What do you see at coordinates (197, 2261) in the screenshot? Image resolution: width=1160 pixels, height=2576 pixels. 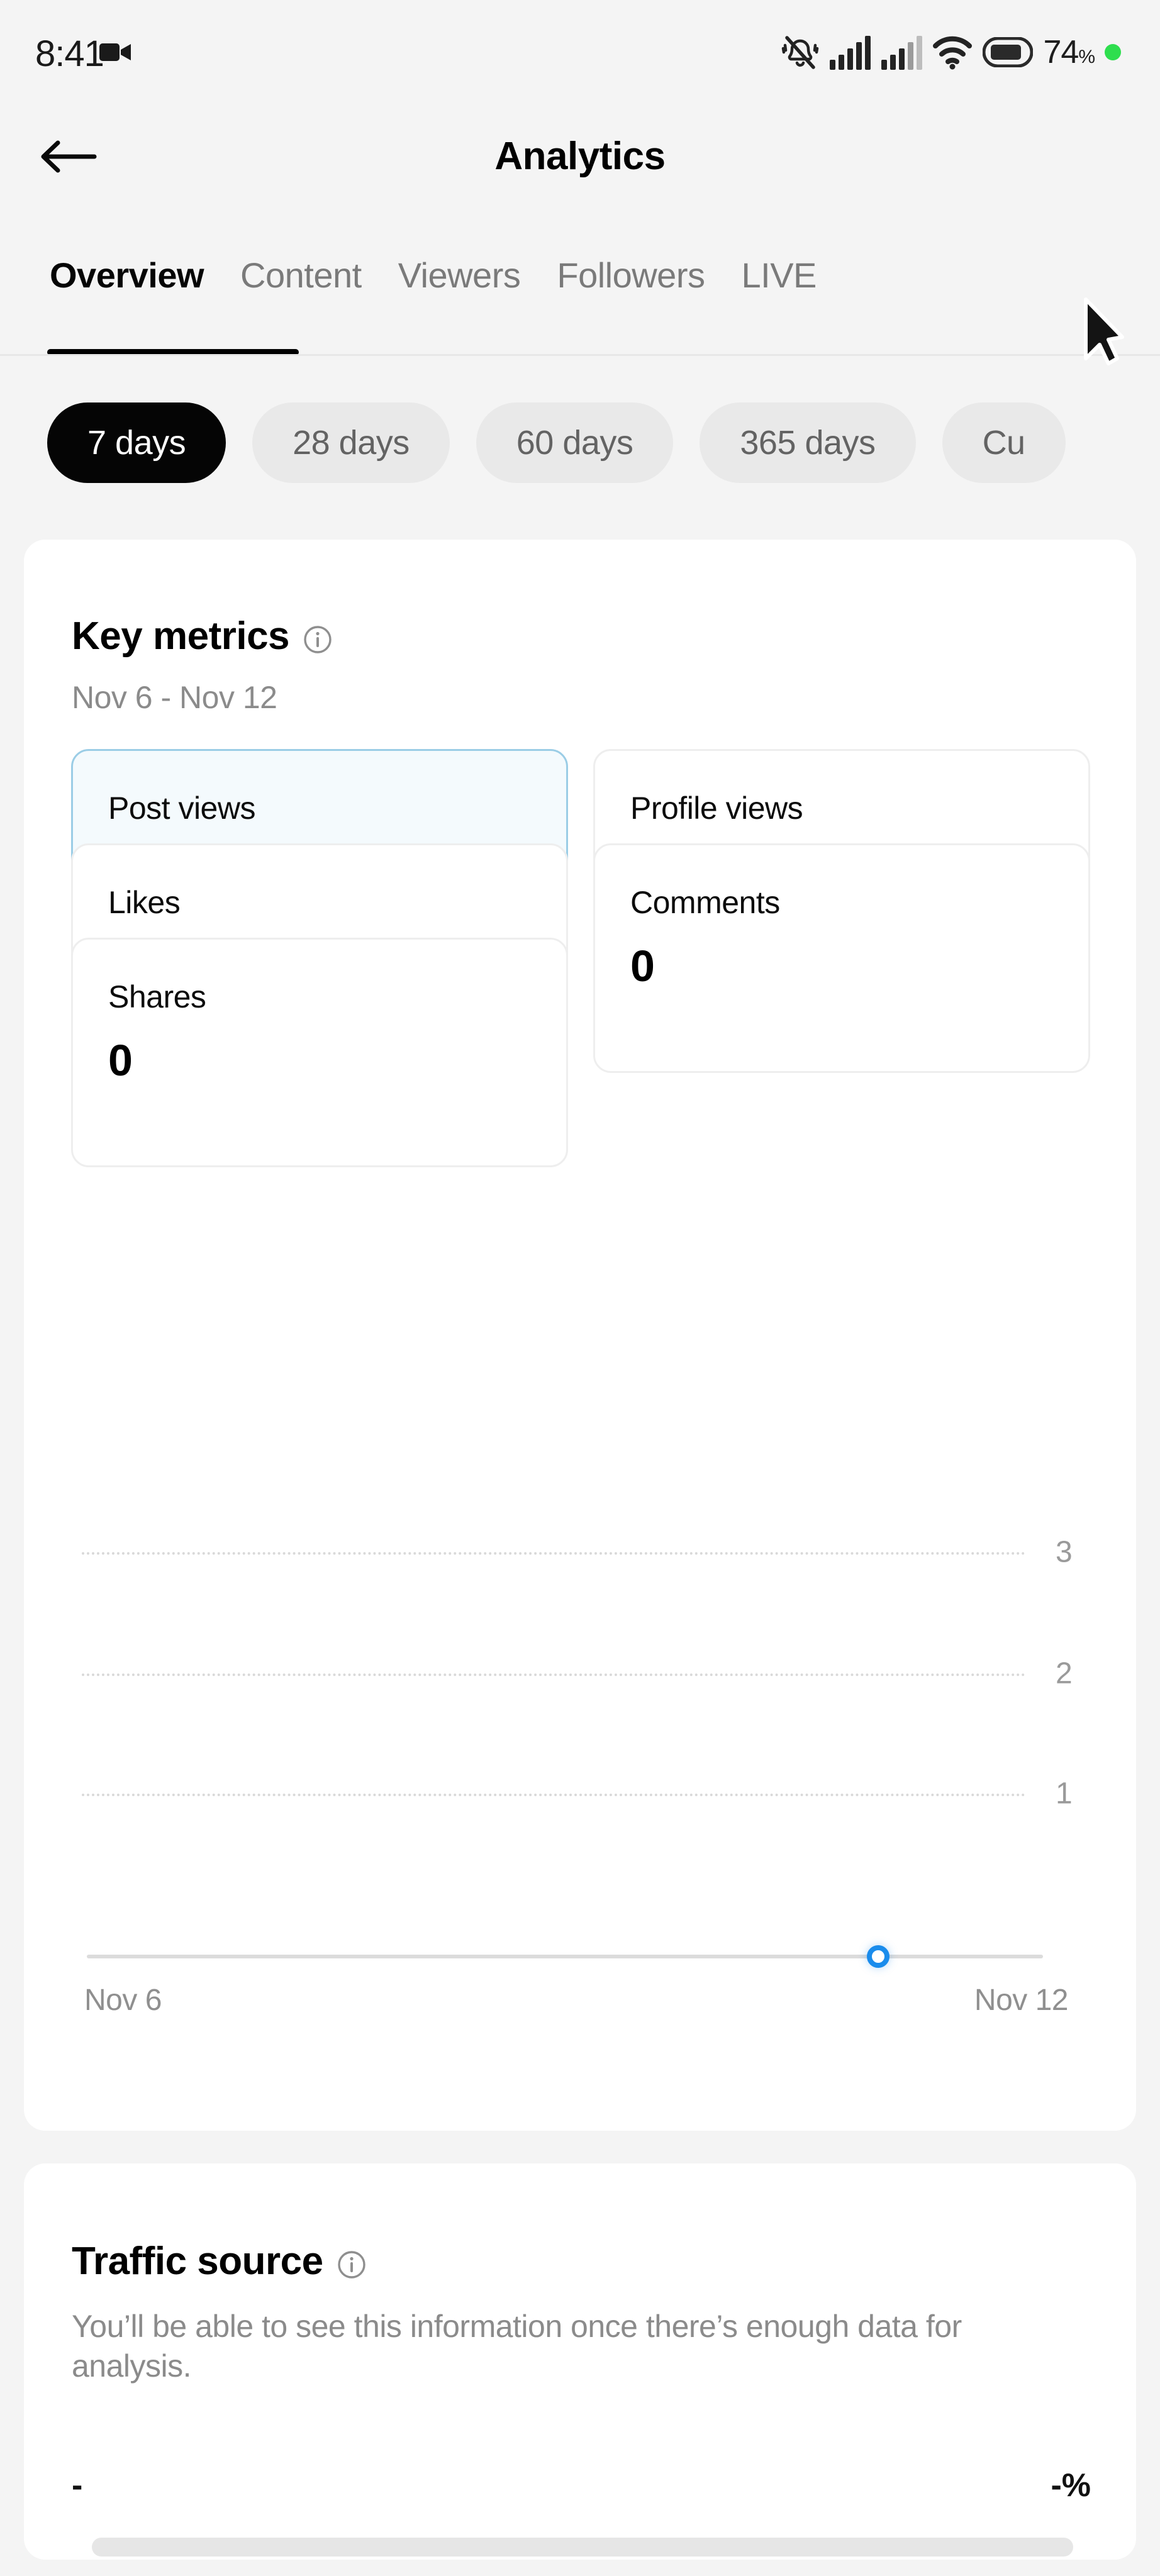 I see `traffic-source-title: Traffic source` at bounding box center [197, 2261].